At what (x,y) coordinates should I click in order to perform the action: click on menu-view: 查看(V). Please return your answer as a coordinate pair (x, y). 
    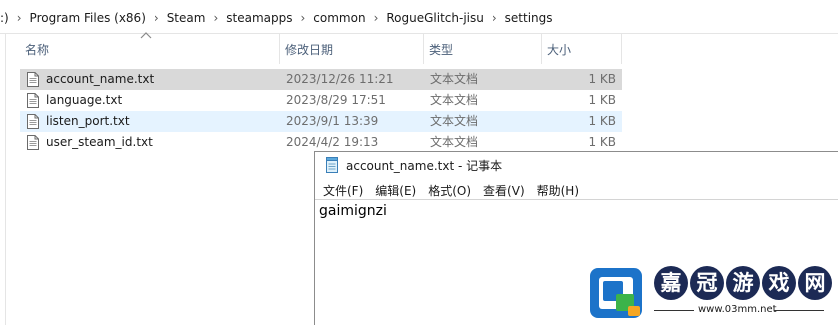
    Looking at the image, I should click on (504, 190).